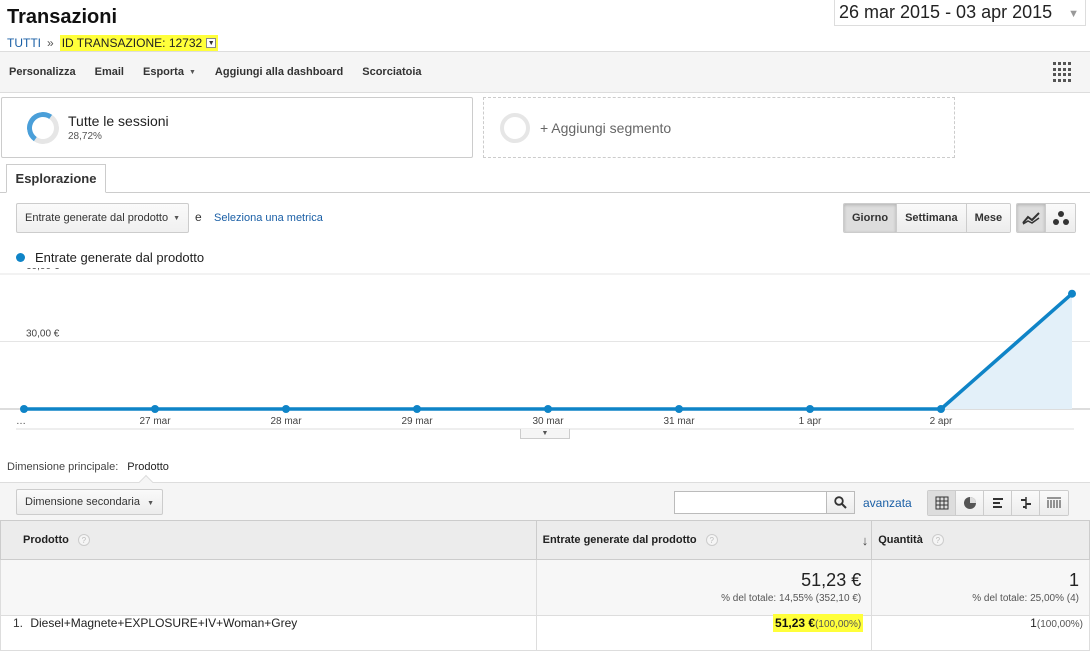  What do you see at coordinates (1025, 598) in the screenshot?
I see `totals-quantity-share: % del totale: 25,00% (4)` at bounding box center [1025, 598].